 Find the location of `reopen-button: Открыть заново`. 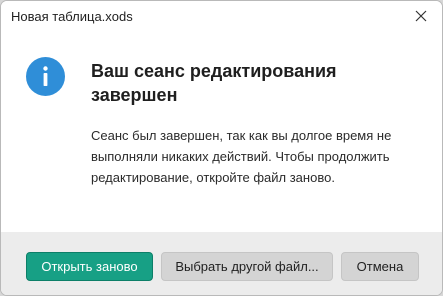

reopen-button: Открыть заново is located at coordinates (89, 266).